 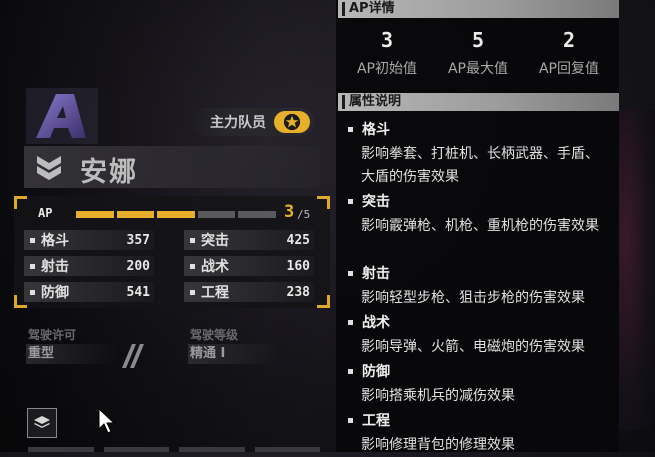 What do you see at coordinates (376, 130) in the screenshot?
I see `attr-name: 格斗` at bounding box center [376, 130].